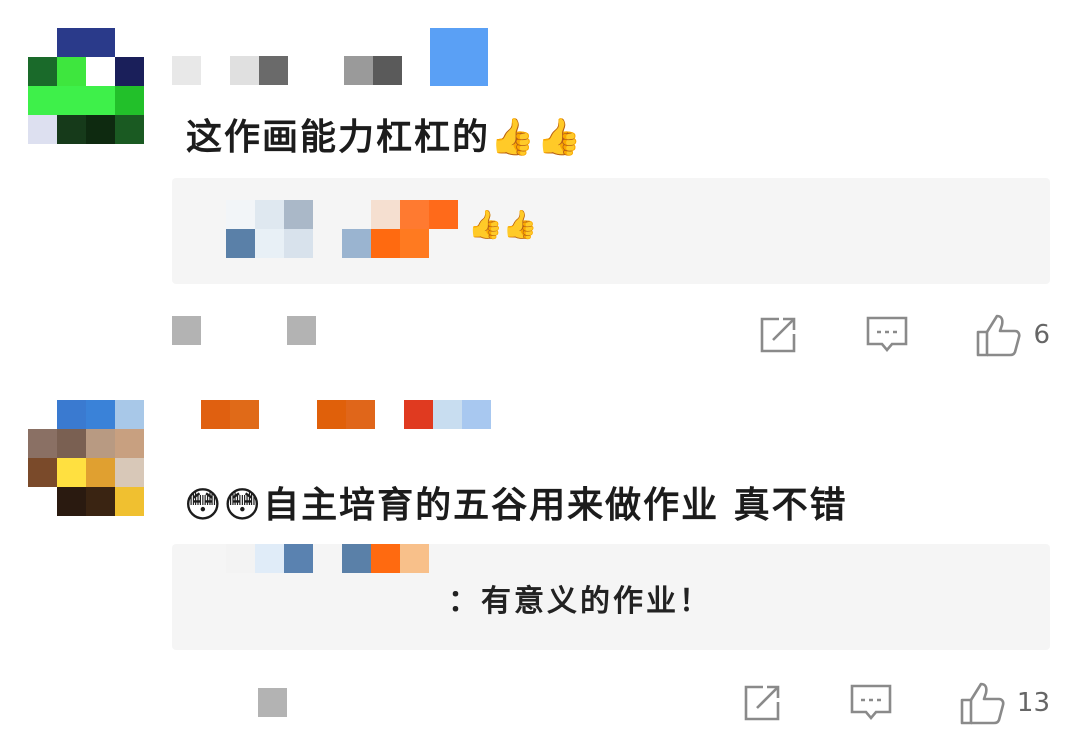 The width and height of the screenshot is (1080, 744). I want to click on like-button: 6, so click(1012, 335).